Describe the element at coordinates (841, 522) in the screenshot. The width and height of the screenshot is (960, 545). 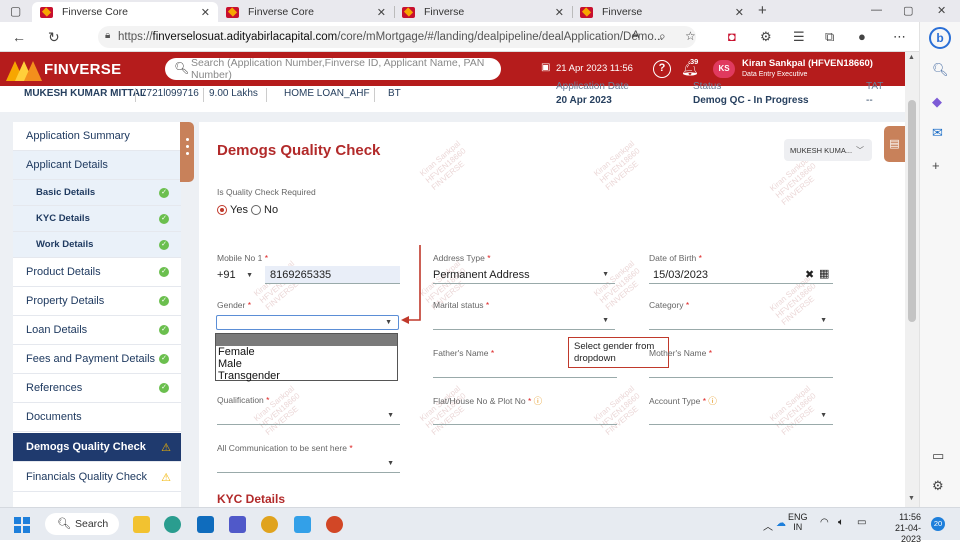
I see `volume-icon: 🔈︎` at that location.